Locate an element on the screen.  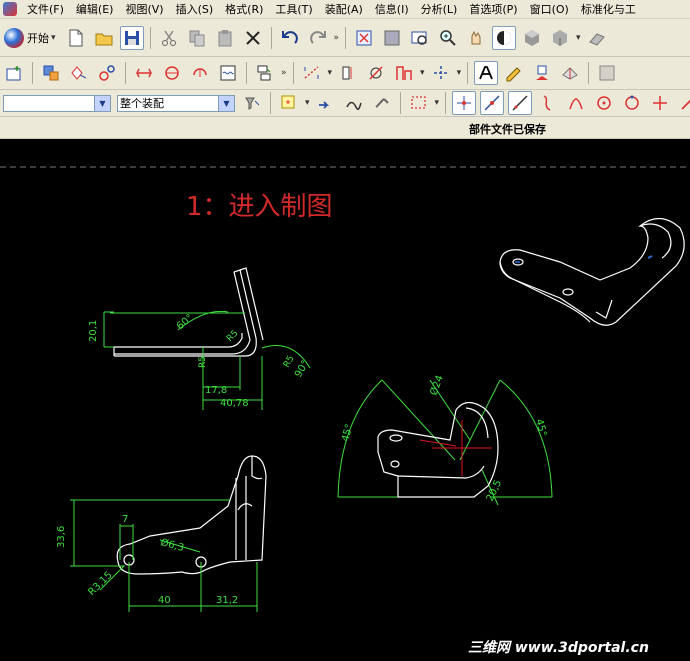
revolved-section-icon is located at coordinates (200, 73).